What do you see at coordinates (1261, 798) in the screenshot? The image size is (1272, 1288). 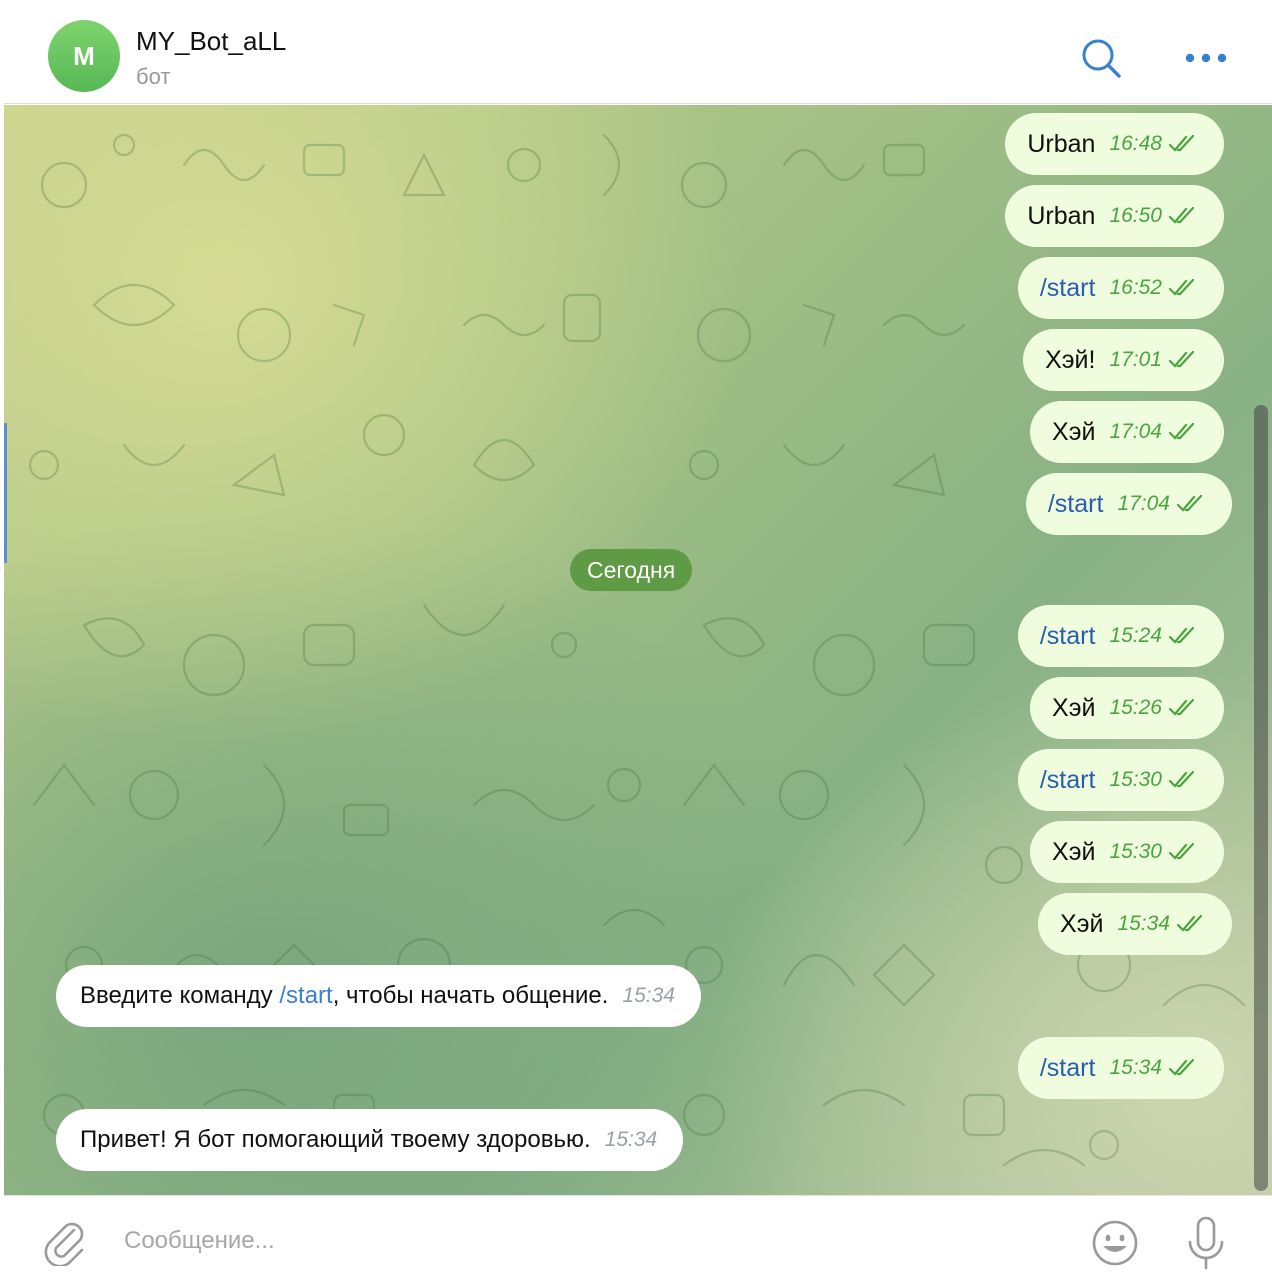 I see `chat-scrollbar` at bounding box center [1261, 798].